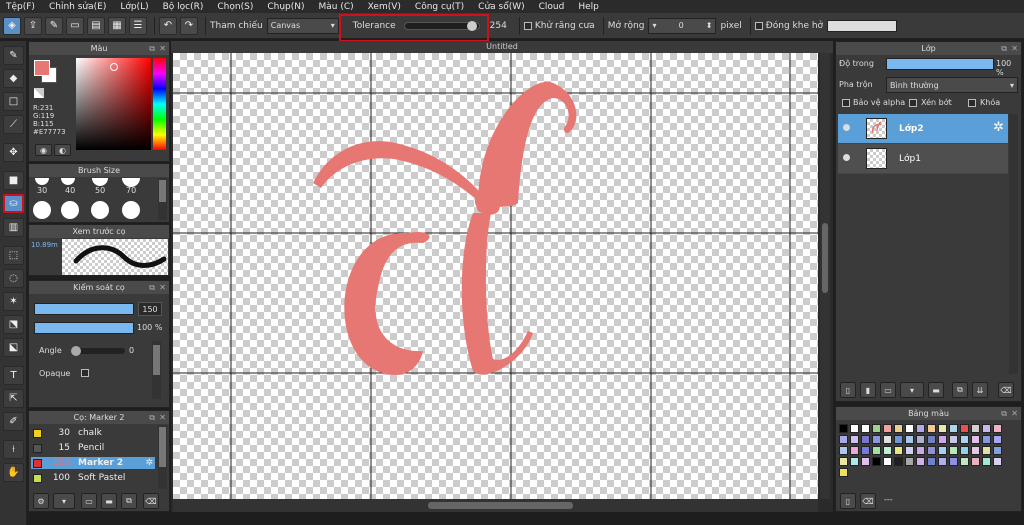  Describe the element at coordinates (109, 501) in the screenshot. I see `brush-folder-icon: ▬` at that location.